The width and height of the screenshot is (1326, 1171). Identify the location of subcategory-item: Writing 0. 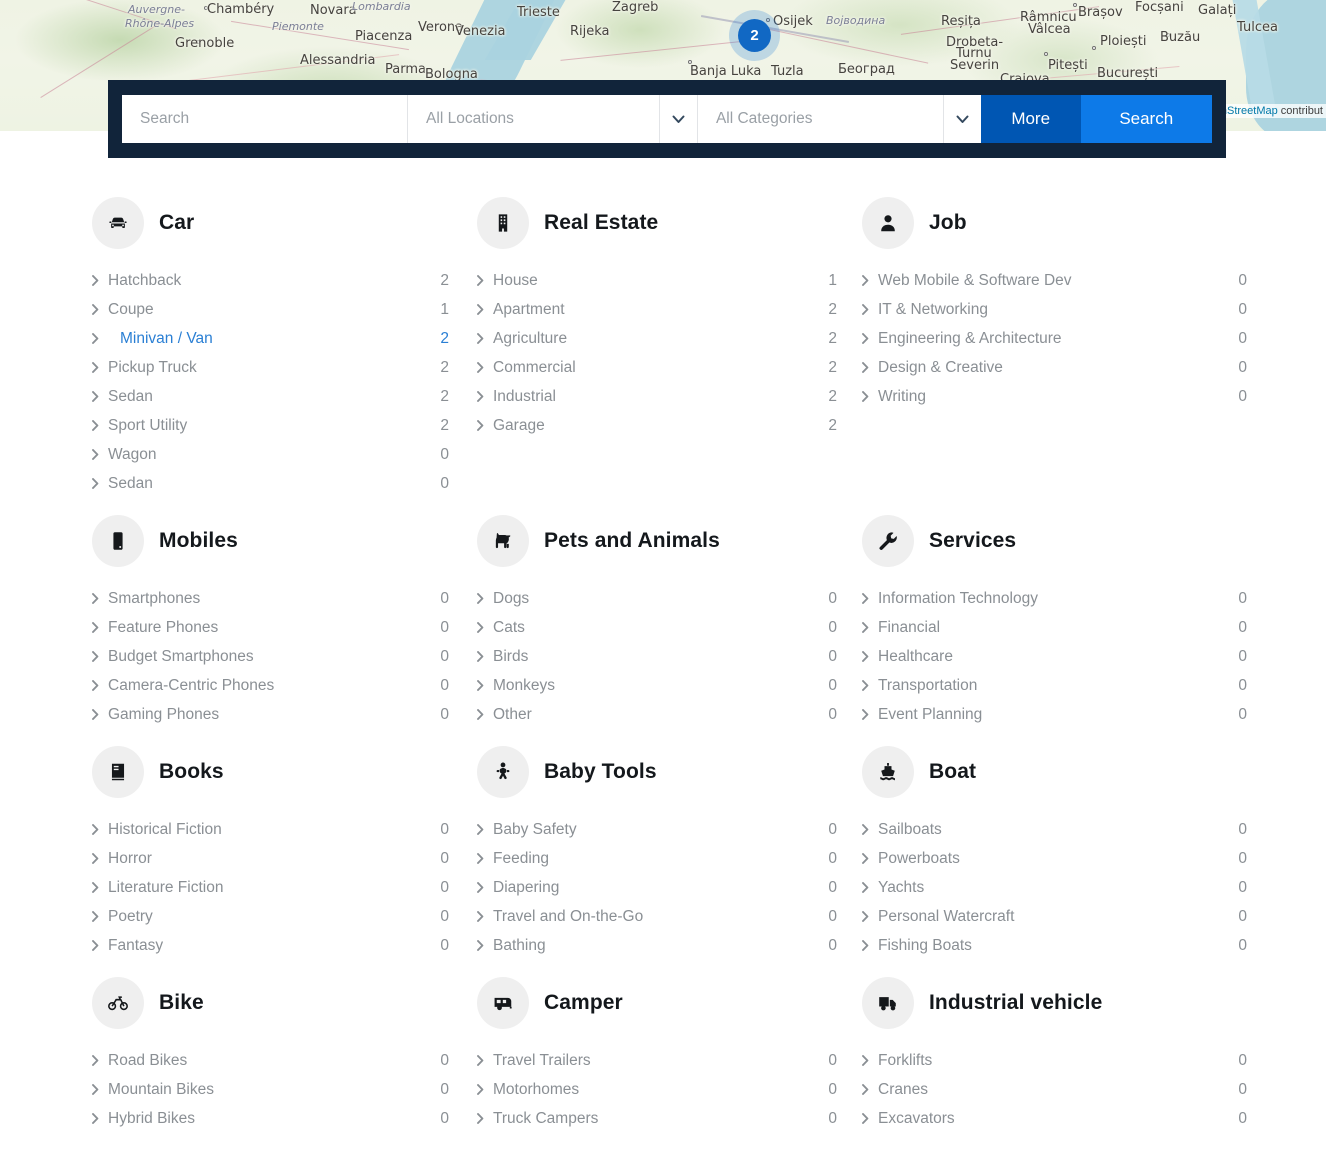
(1054, 396).